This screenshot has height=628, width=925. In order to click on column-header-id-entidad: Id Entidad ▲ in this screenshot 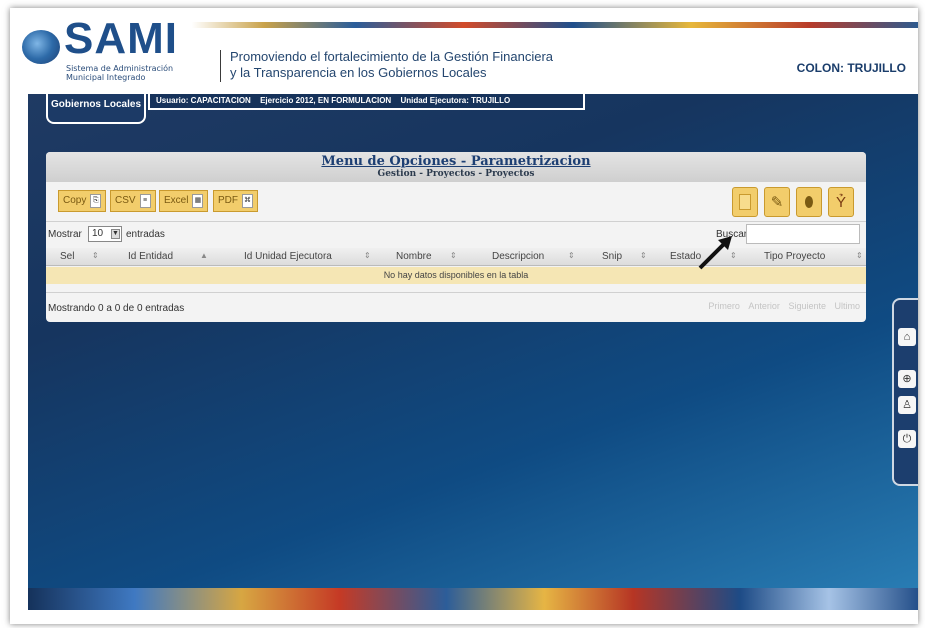, I will do `click(168, 256)`.